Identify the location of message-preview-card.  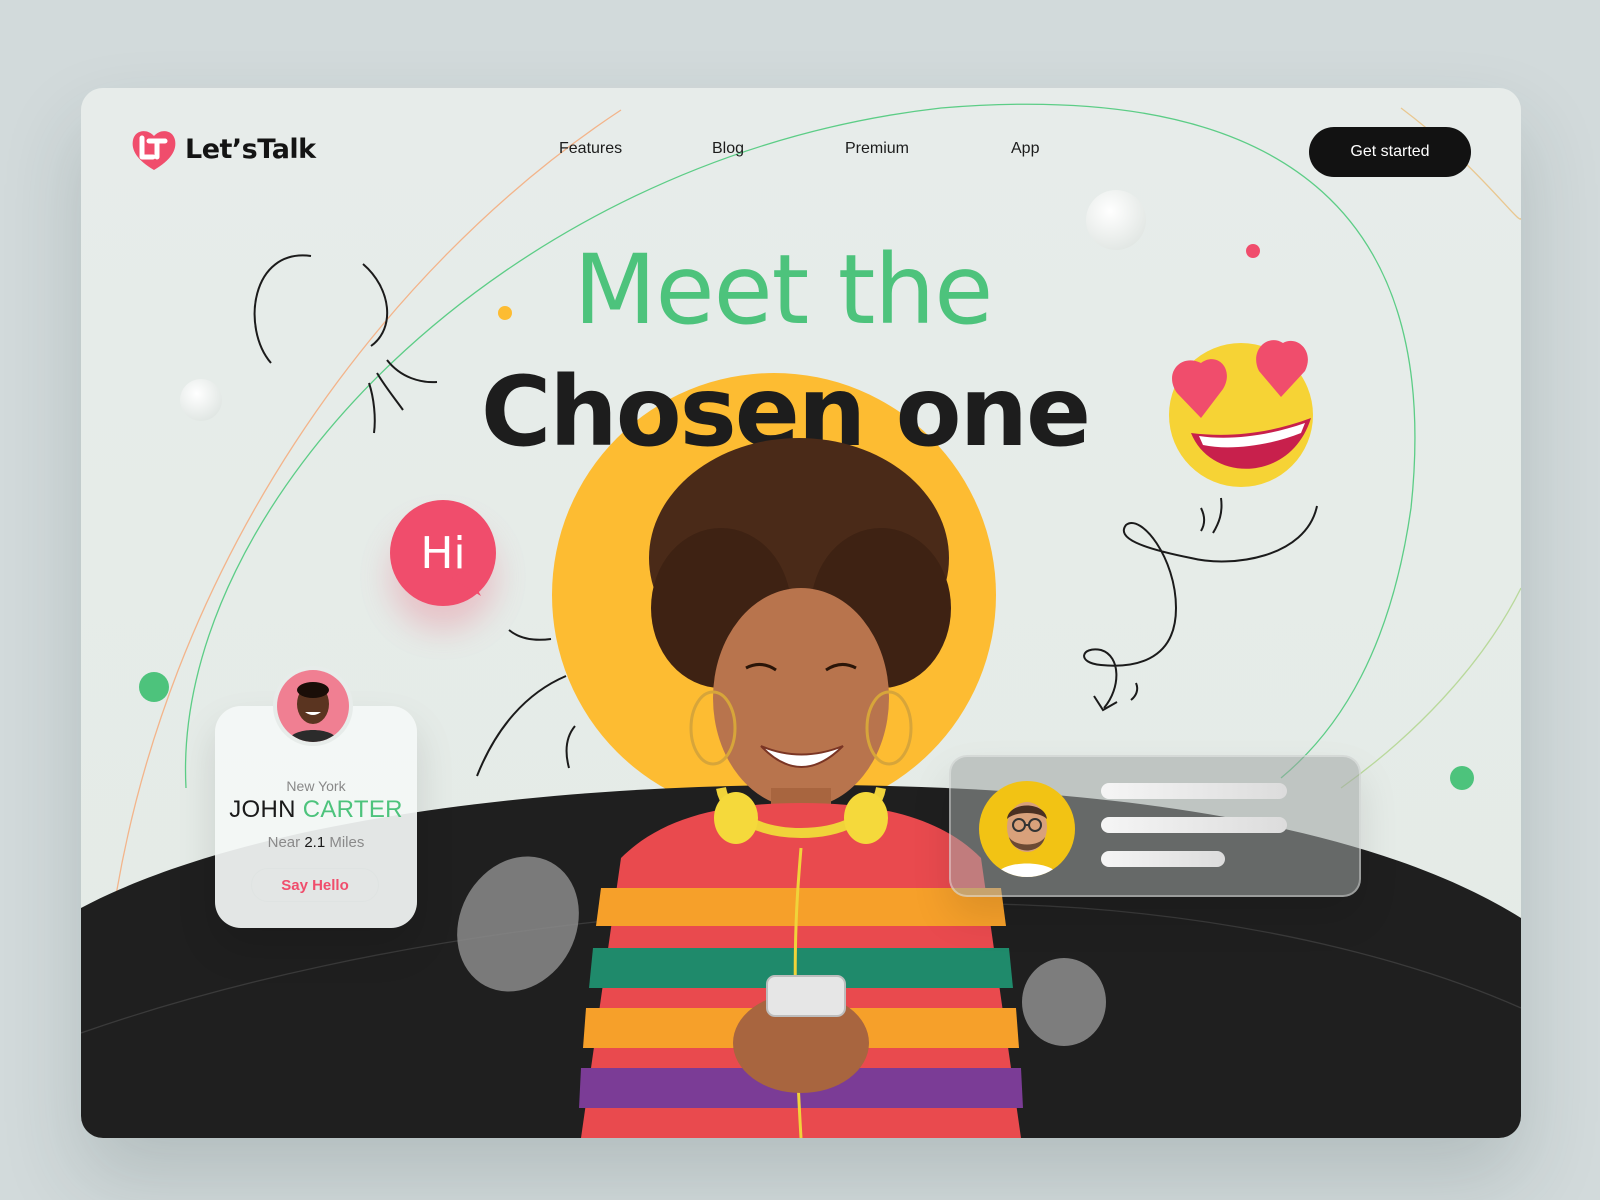
(1155, 826).